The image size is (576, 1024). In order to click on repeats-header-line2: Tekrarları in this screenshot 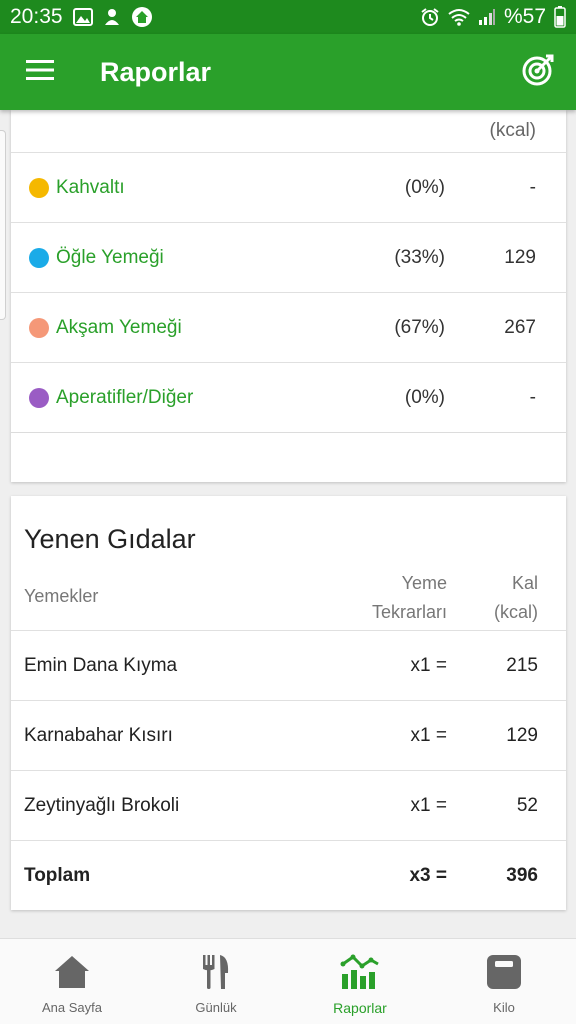, I will do `click(409, 612)`.